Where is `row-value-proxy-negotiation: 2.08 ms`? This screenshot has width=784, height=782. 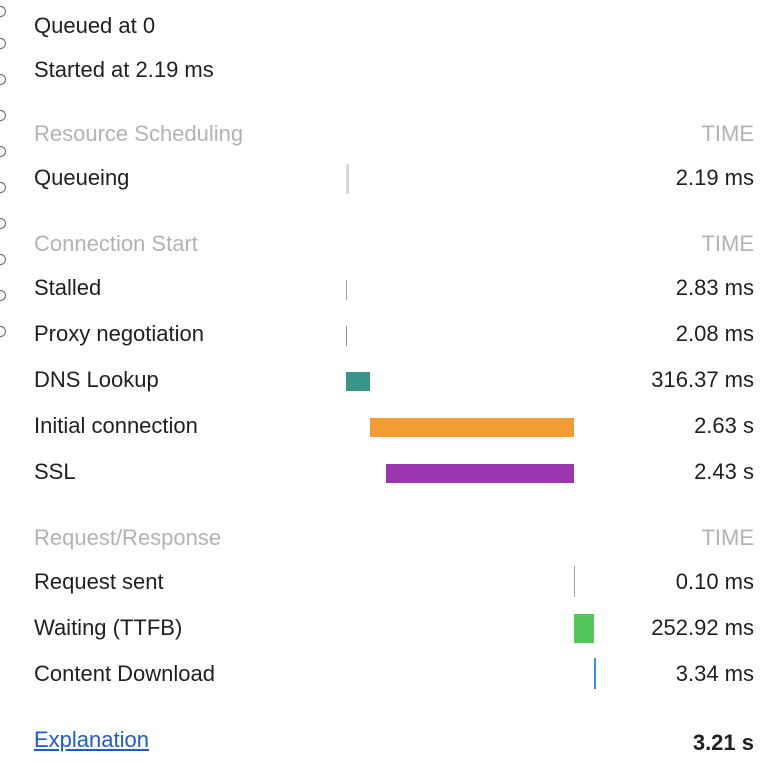
row-value-proxy-negotiation: 2.08 ms is located at coordinates (714, 333).